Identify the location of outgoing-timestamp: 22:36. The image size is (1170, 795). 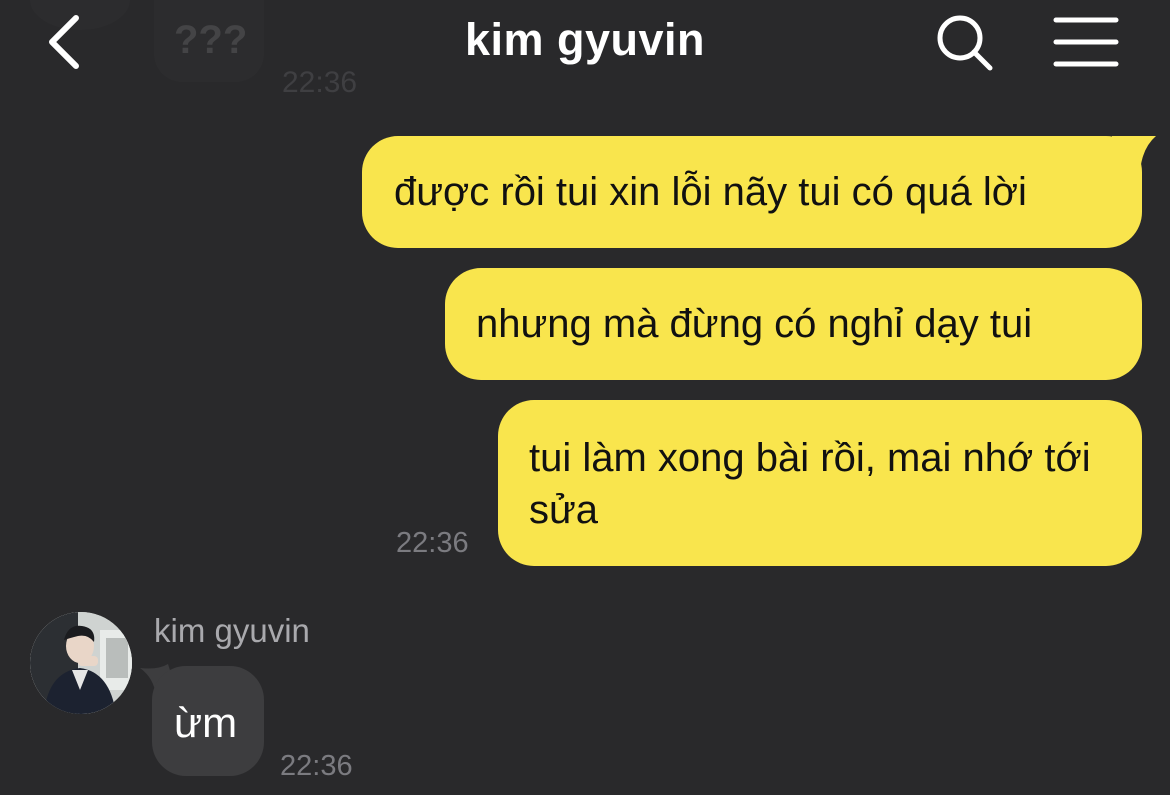
(432, 543).